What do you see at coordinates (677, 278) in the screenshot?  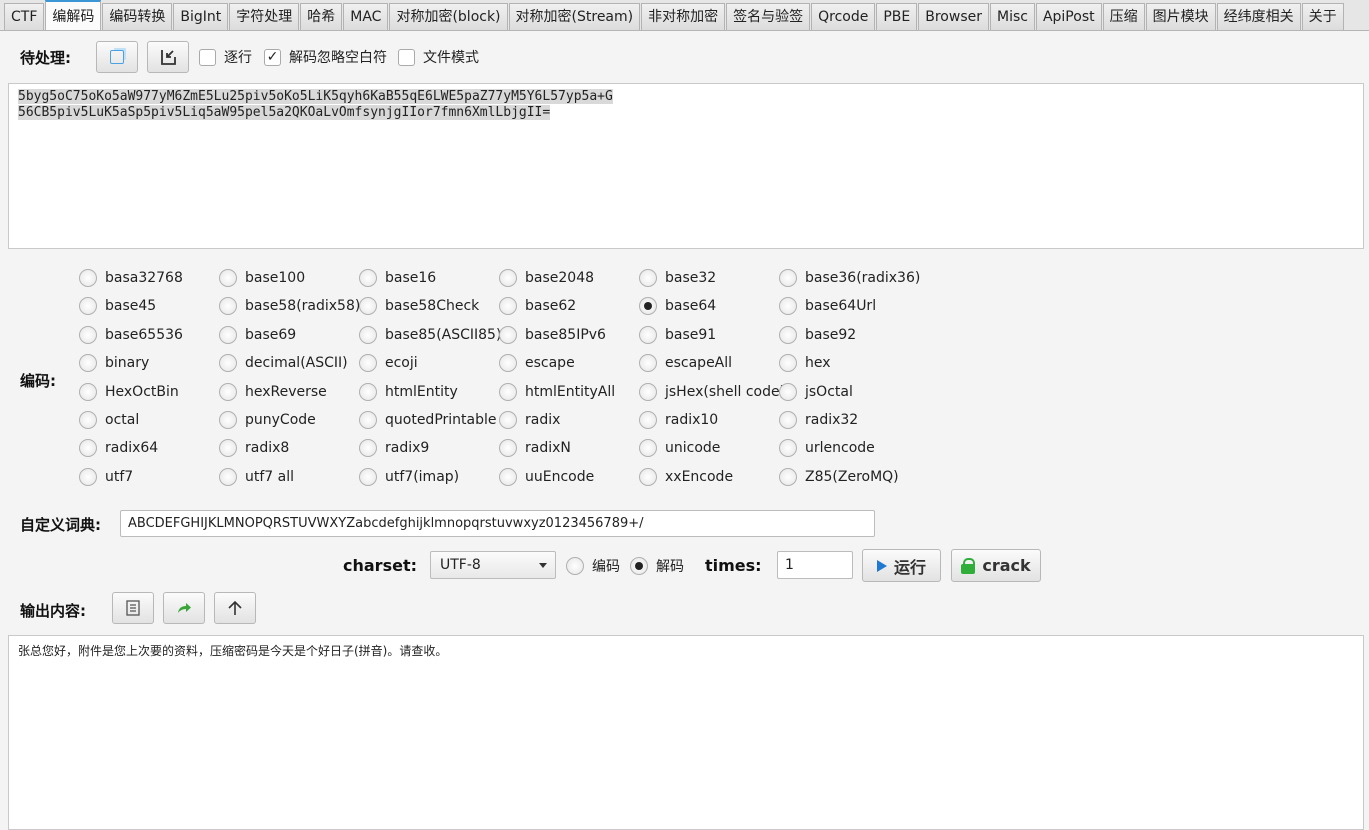 I see `encoding-option: base32` at bounding box center [677, 278].